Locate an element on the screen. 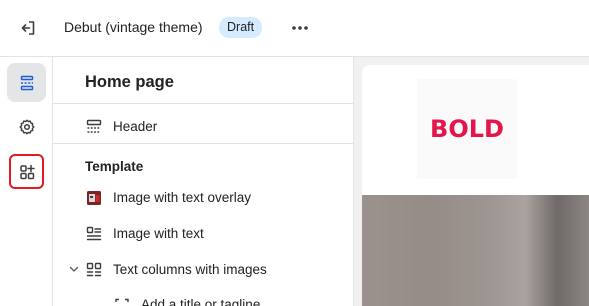  section-item-label: Header is located at coordinates (135, 126).